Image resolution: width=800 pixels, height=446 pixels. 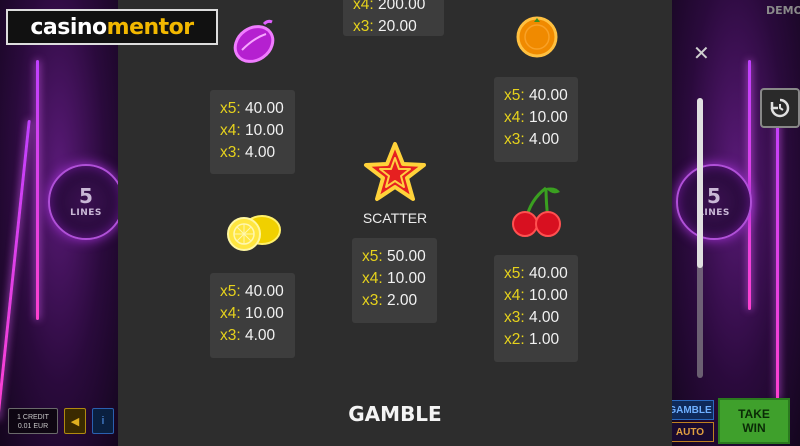 What do you see at coordinates (537, 37) in the screenshot?
I see `orange-icon` at bounding box center [537, 37].